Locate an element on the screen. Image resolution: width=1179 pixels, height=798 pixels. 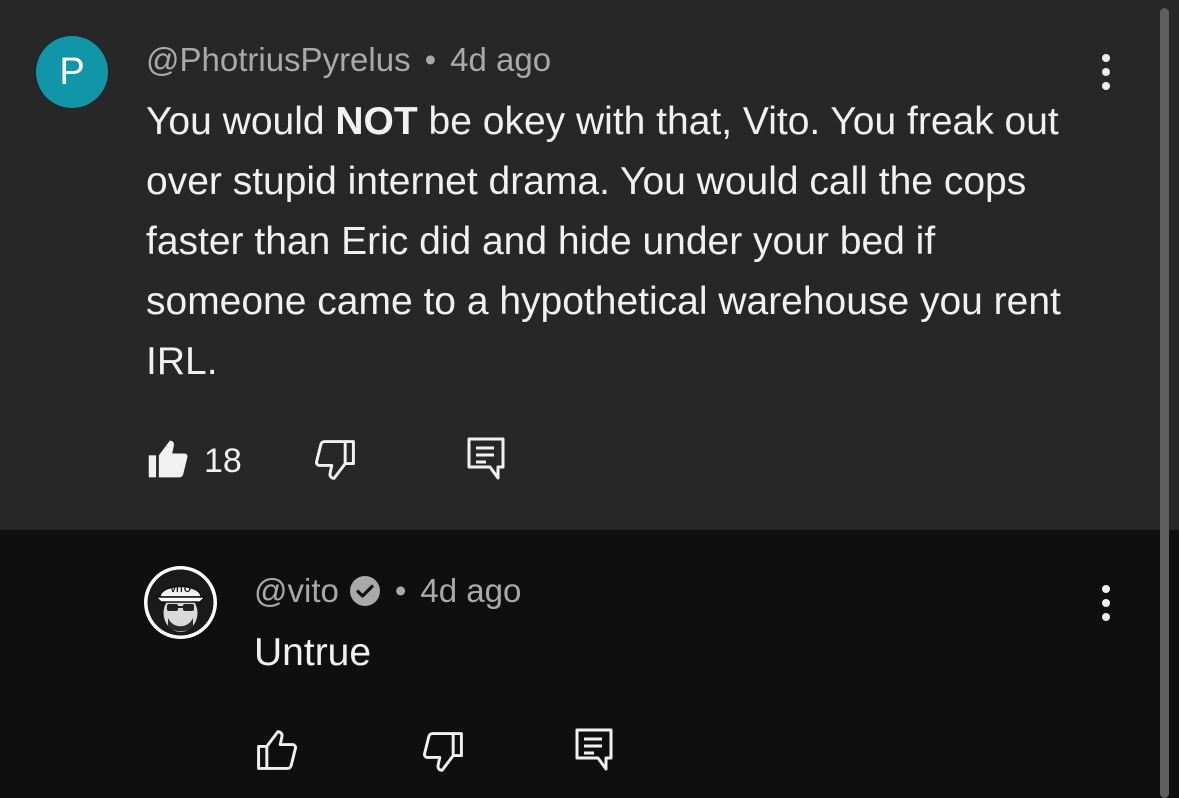
avatar: P is located at coordinates (72, 72).